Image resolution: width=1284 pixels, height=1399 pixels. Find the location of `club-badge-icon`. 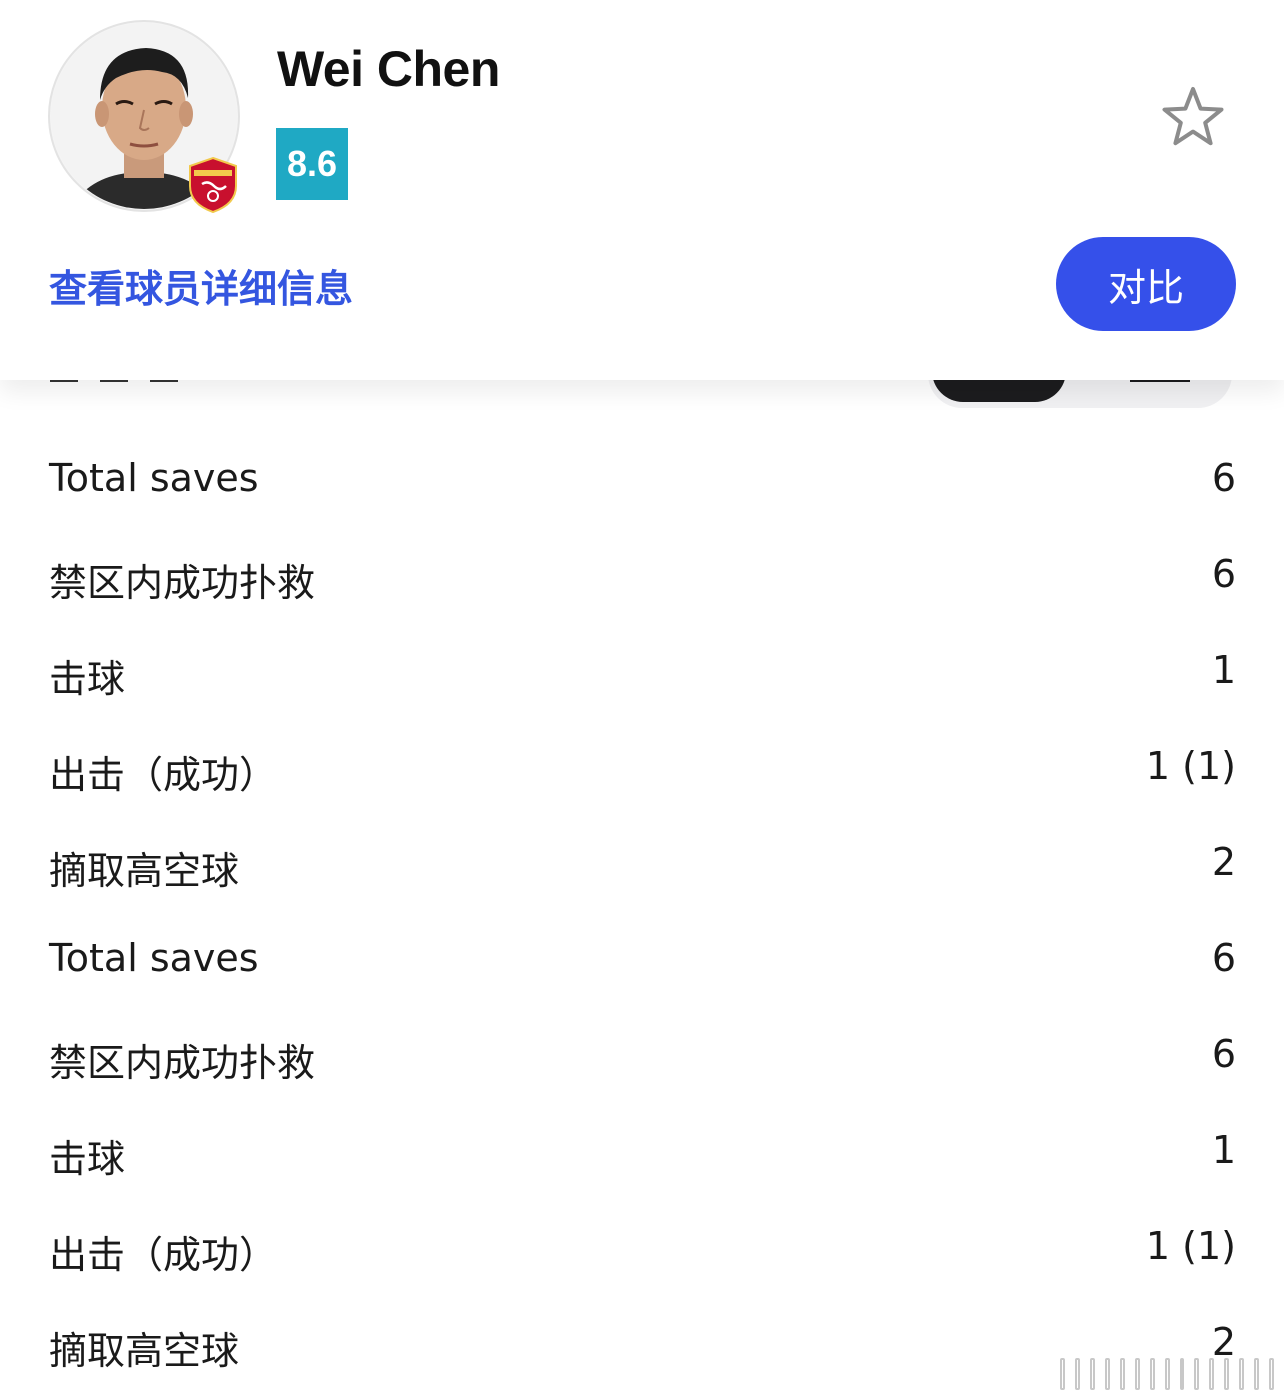

club-badge-icon is located at coordinates (213, 185).